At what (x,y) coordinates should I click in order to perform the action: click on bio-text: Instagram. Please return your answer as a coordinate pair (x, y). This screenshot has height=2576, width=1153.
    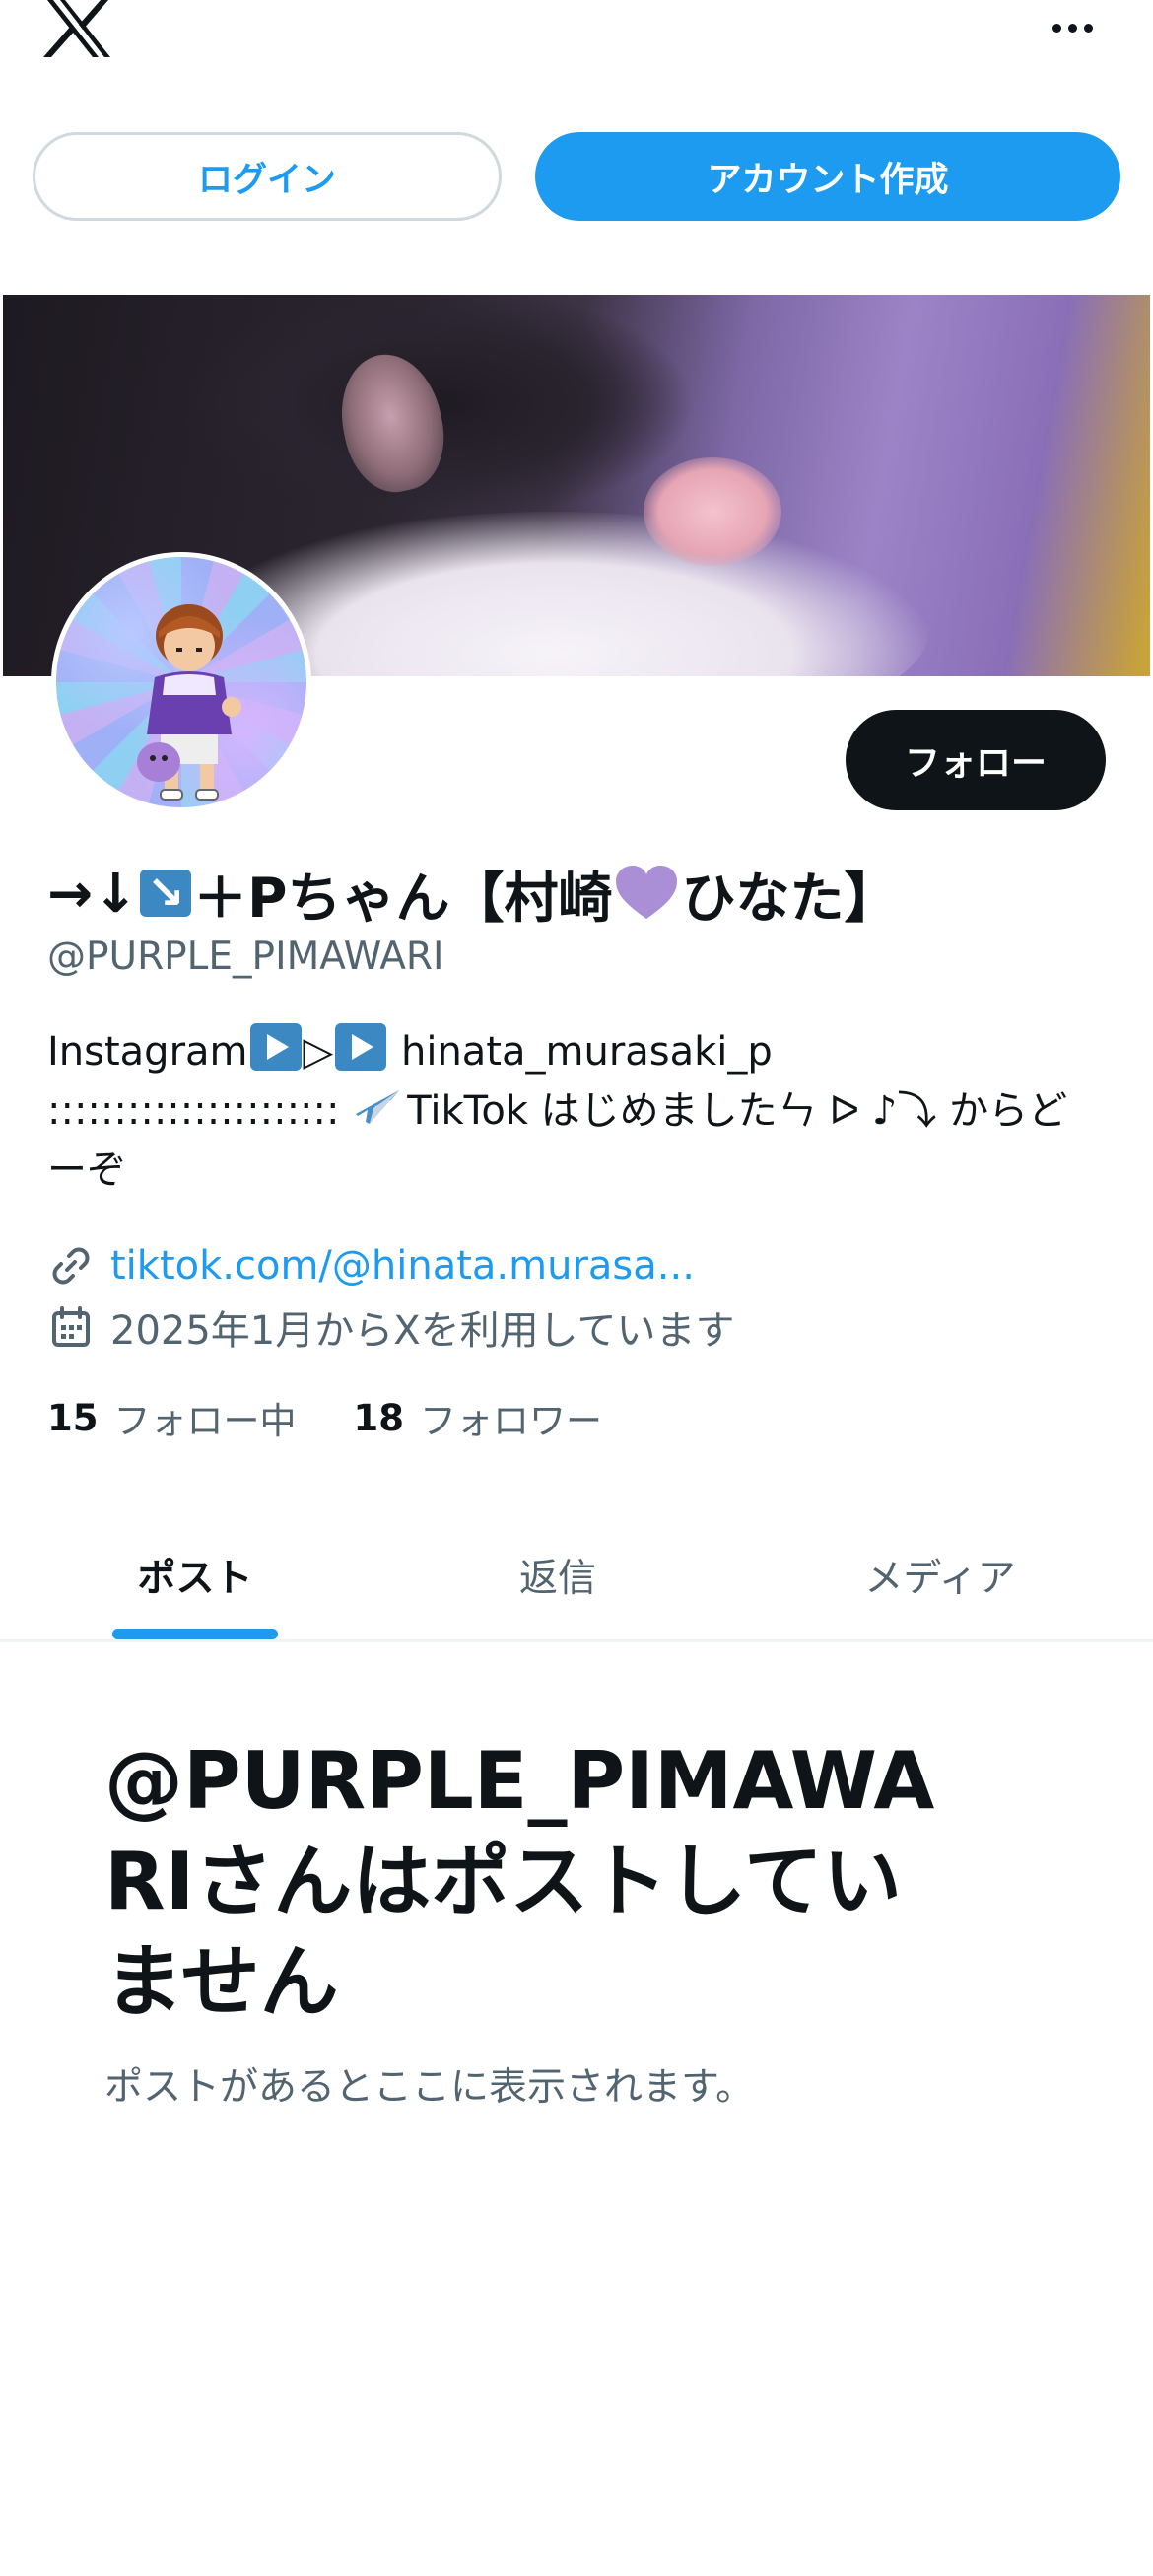
    Looking at the image, I should click on (148, 1052).